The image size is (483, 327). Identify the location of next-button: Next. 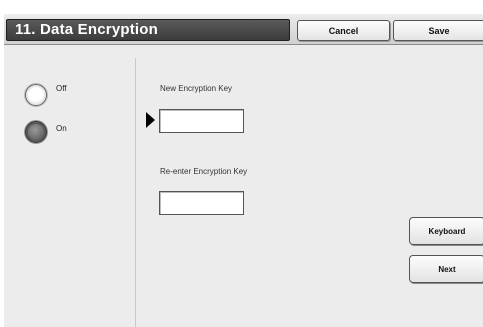
(446, 269).